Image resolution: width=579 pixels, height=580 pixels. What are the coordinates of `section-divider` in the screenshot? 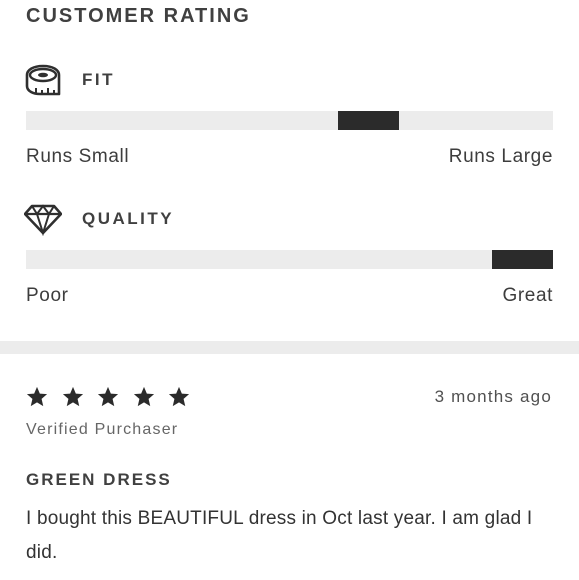 It's located at (289, 347).